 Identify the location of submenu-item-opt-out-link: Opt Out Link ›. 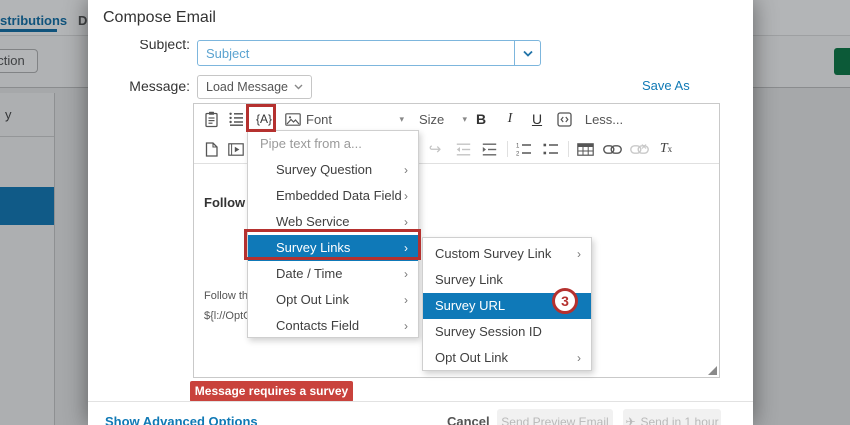
(507, 358).